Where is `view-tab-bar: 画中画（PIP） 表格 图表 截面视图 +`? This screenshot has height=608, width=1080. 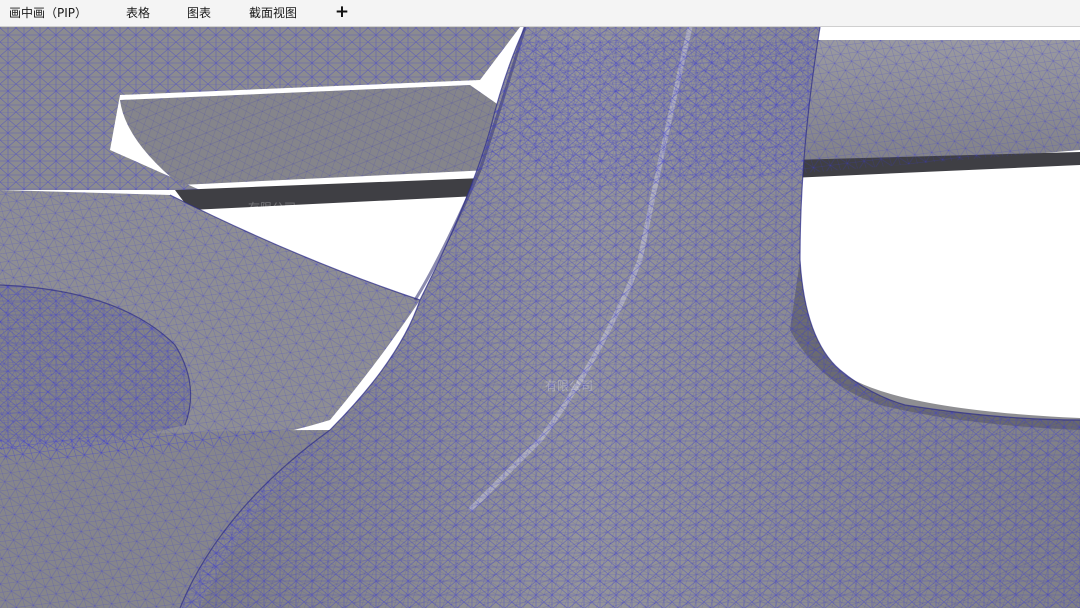
view-tab-bar: 画中画（PIP） 表格 图表 截面视图 + is located at coordinates (540, 13).